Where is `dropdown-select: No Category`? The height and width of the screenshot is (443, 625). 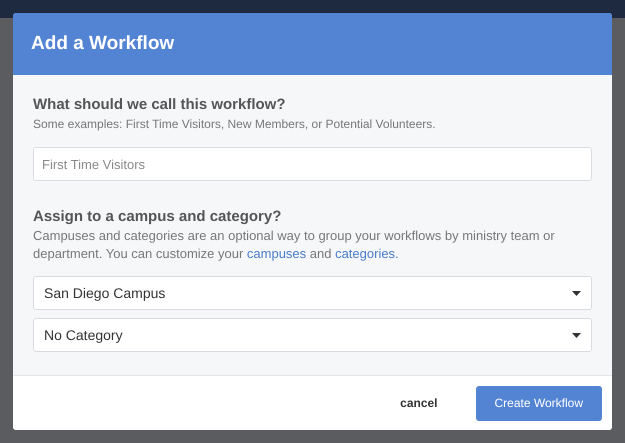
dropdown-select: No Category is located at coordinates (312, 335).